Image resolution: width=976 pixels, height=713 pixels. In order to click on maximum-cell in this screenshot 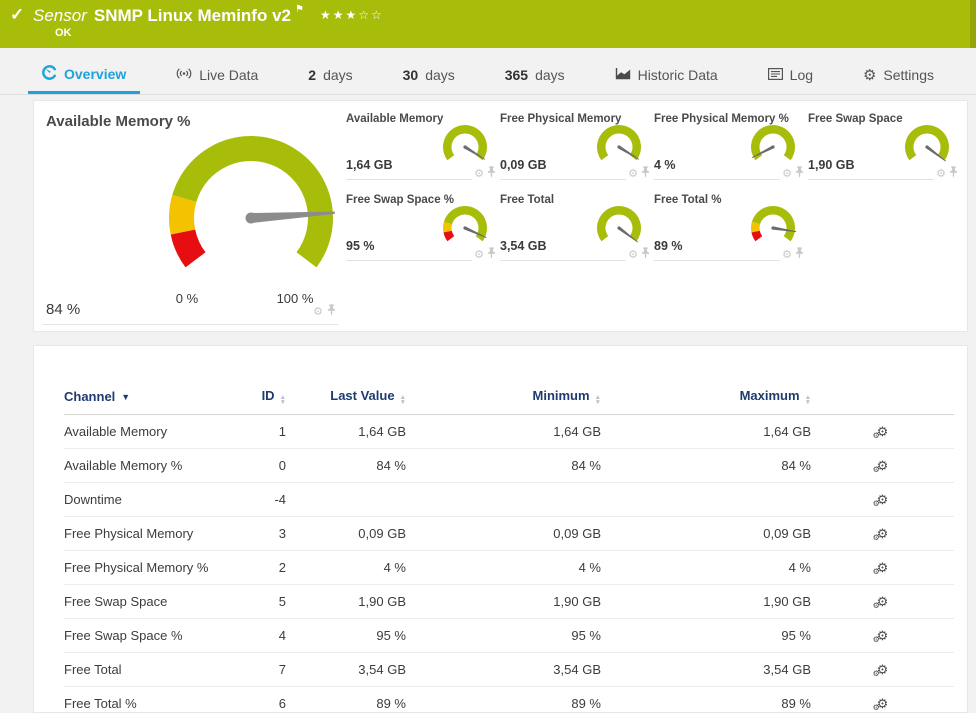, I will do `click(706, 499)`.